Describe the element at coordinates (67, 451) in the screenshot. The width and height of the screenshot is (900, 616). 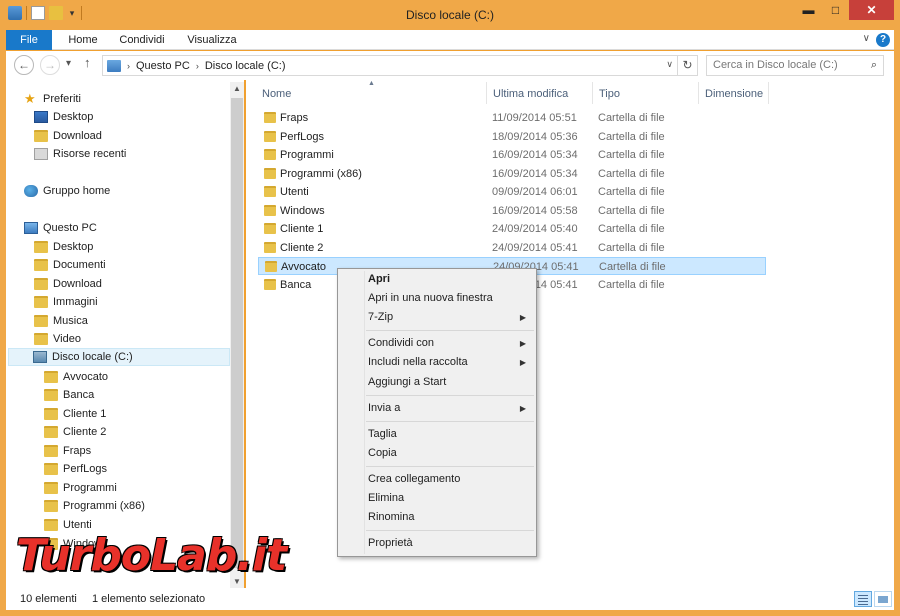
I see `nav-folder-fraps: Fraps` at that location.